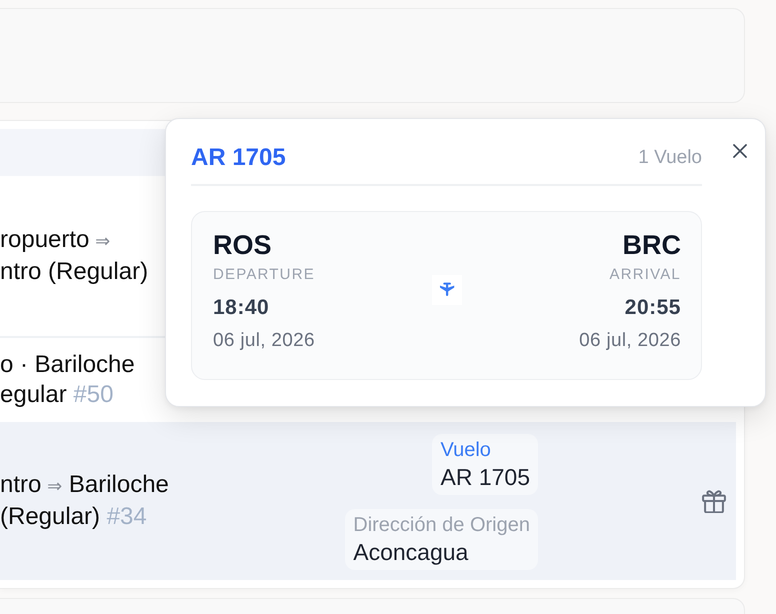  Describe the element at coordinates (410, 552) in the screenshot. I see `chip-value: Aconcagua` at that location.